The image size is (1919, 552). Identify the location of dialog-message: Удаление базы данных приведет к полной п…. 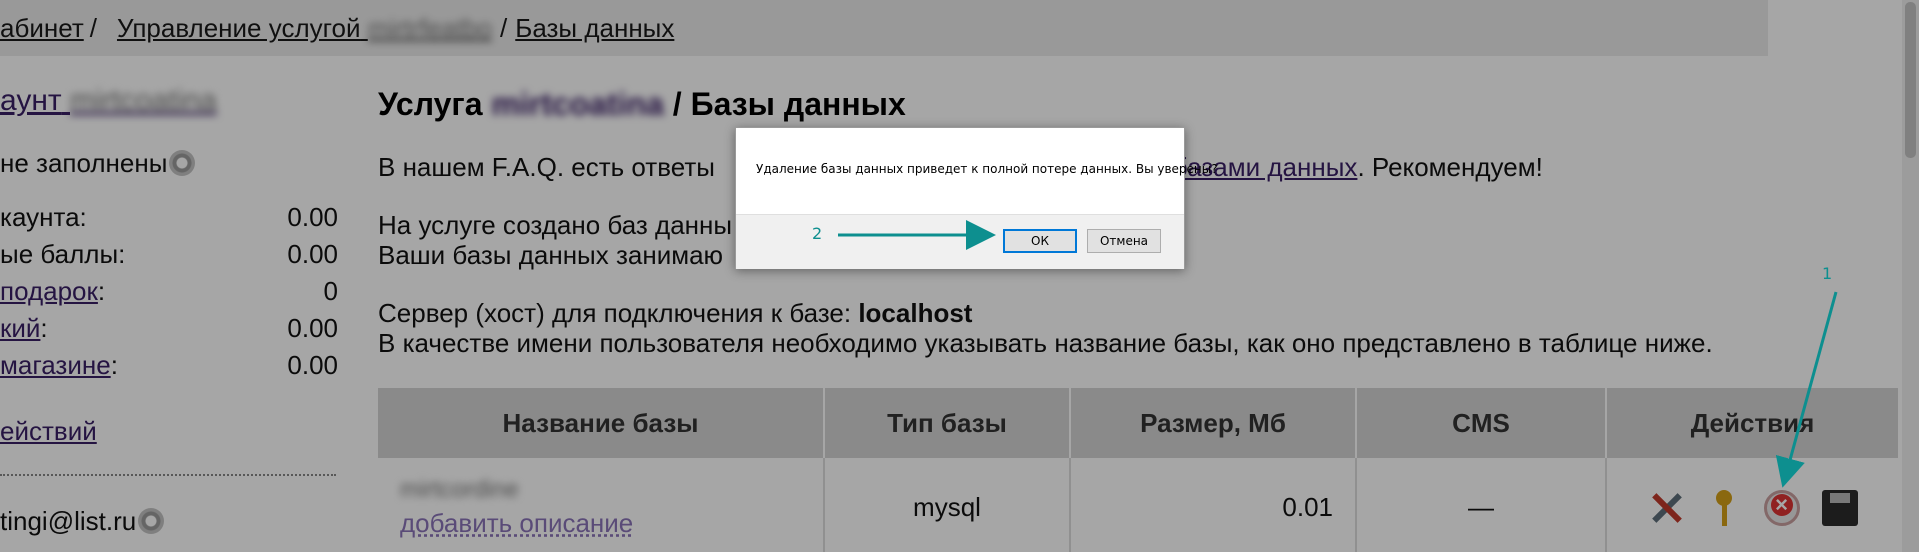
(987, 169).